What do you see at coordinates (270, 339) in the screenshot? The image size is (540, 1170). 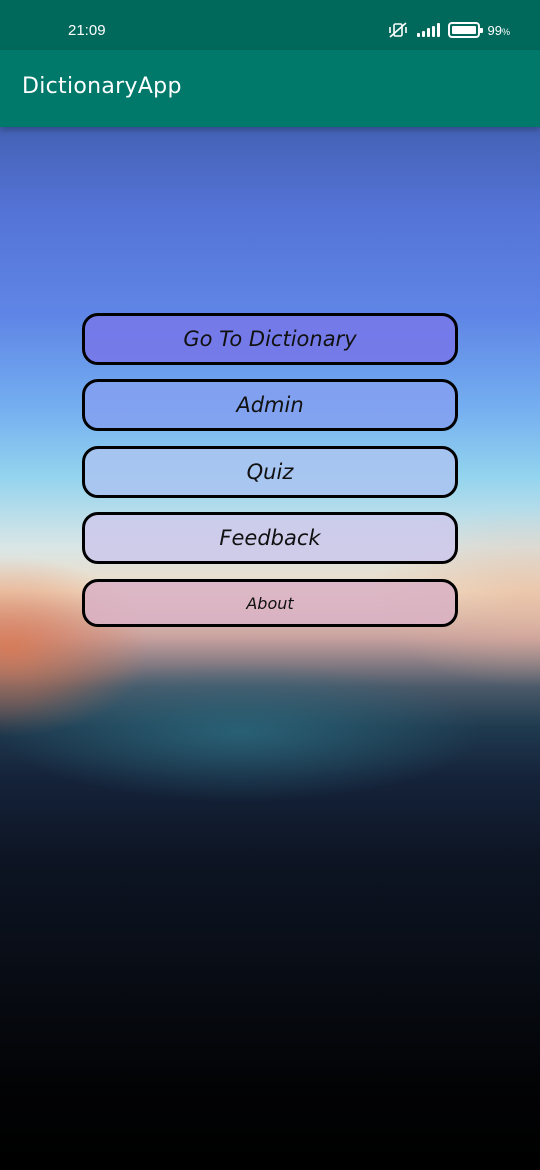 I see `go-to-dictionary-button: Go To Dictionary` at bounding box center [270, 339].